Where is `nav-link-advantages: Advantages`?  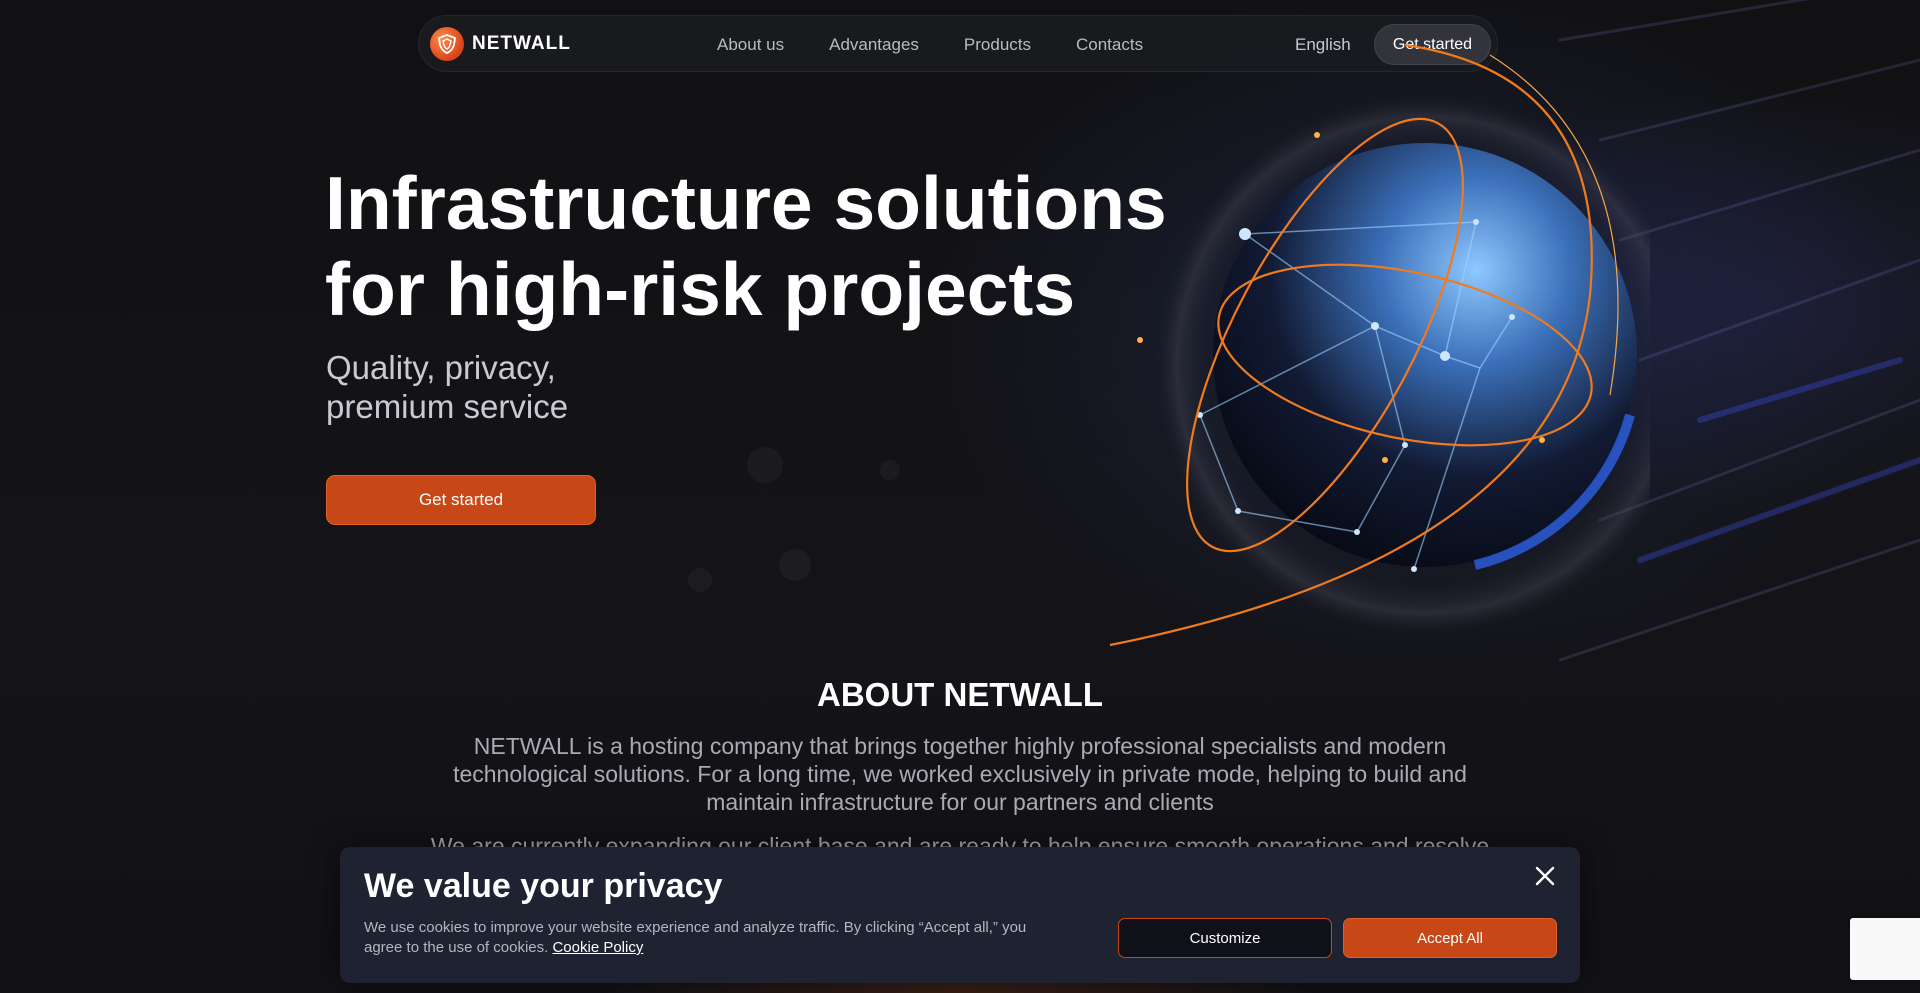
nav-link-advantages: Advantages is located at coordinates (874, 45).